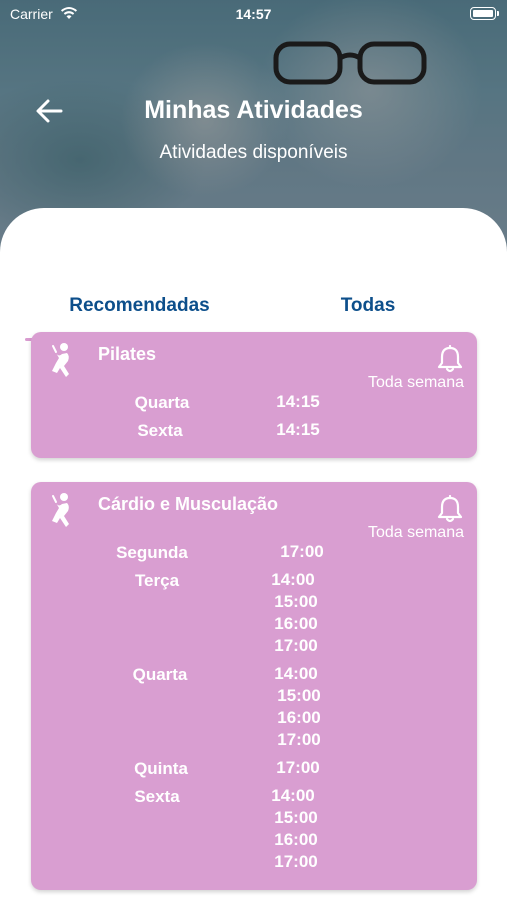 The width and height of the screenshot is (507, 900). What do you see at coordinates (350, 63) in the screenshot?
I see `photo-glasses-shape` at bounding box center [350, 63].